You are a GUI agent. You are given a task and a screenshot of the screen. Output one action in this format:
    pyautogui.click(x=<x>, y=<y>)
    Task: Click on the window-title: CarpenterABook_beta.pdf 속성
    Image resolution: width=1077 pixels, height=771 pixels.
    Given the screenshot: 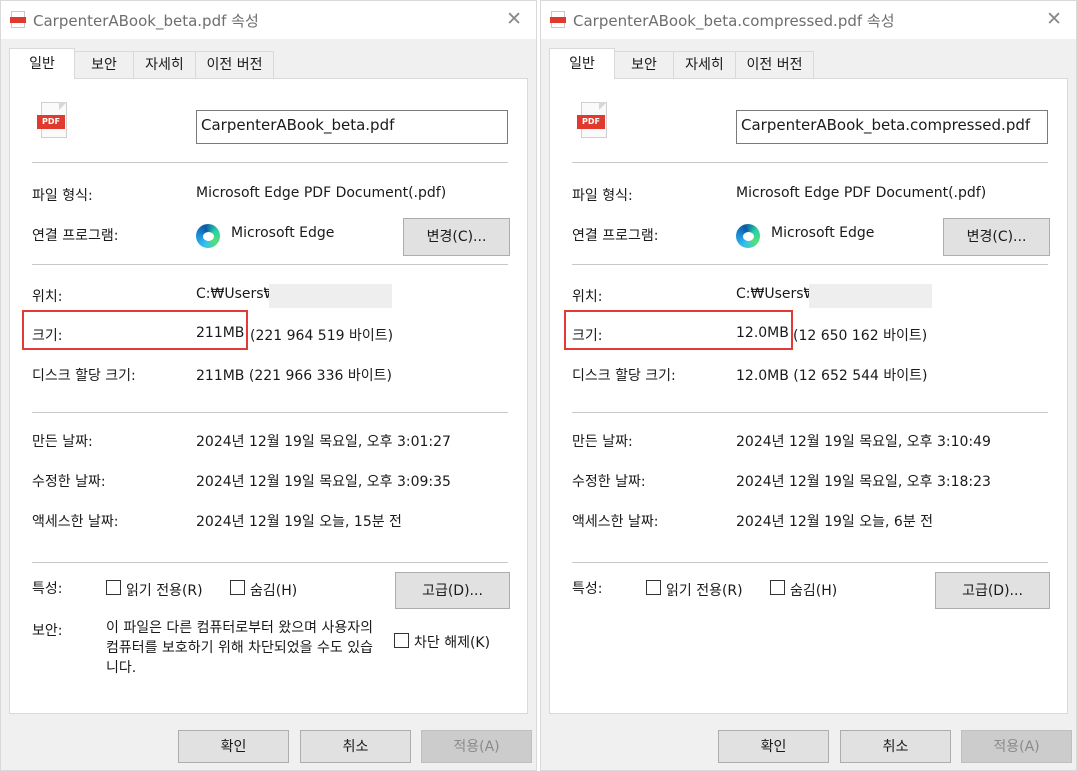 What is the action you would take?
    pyautogui.click(x=146, y=21)
    